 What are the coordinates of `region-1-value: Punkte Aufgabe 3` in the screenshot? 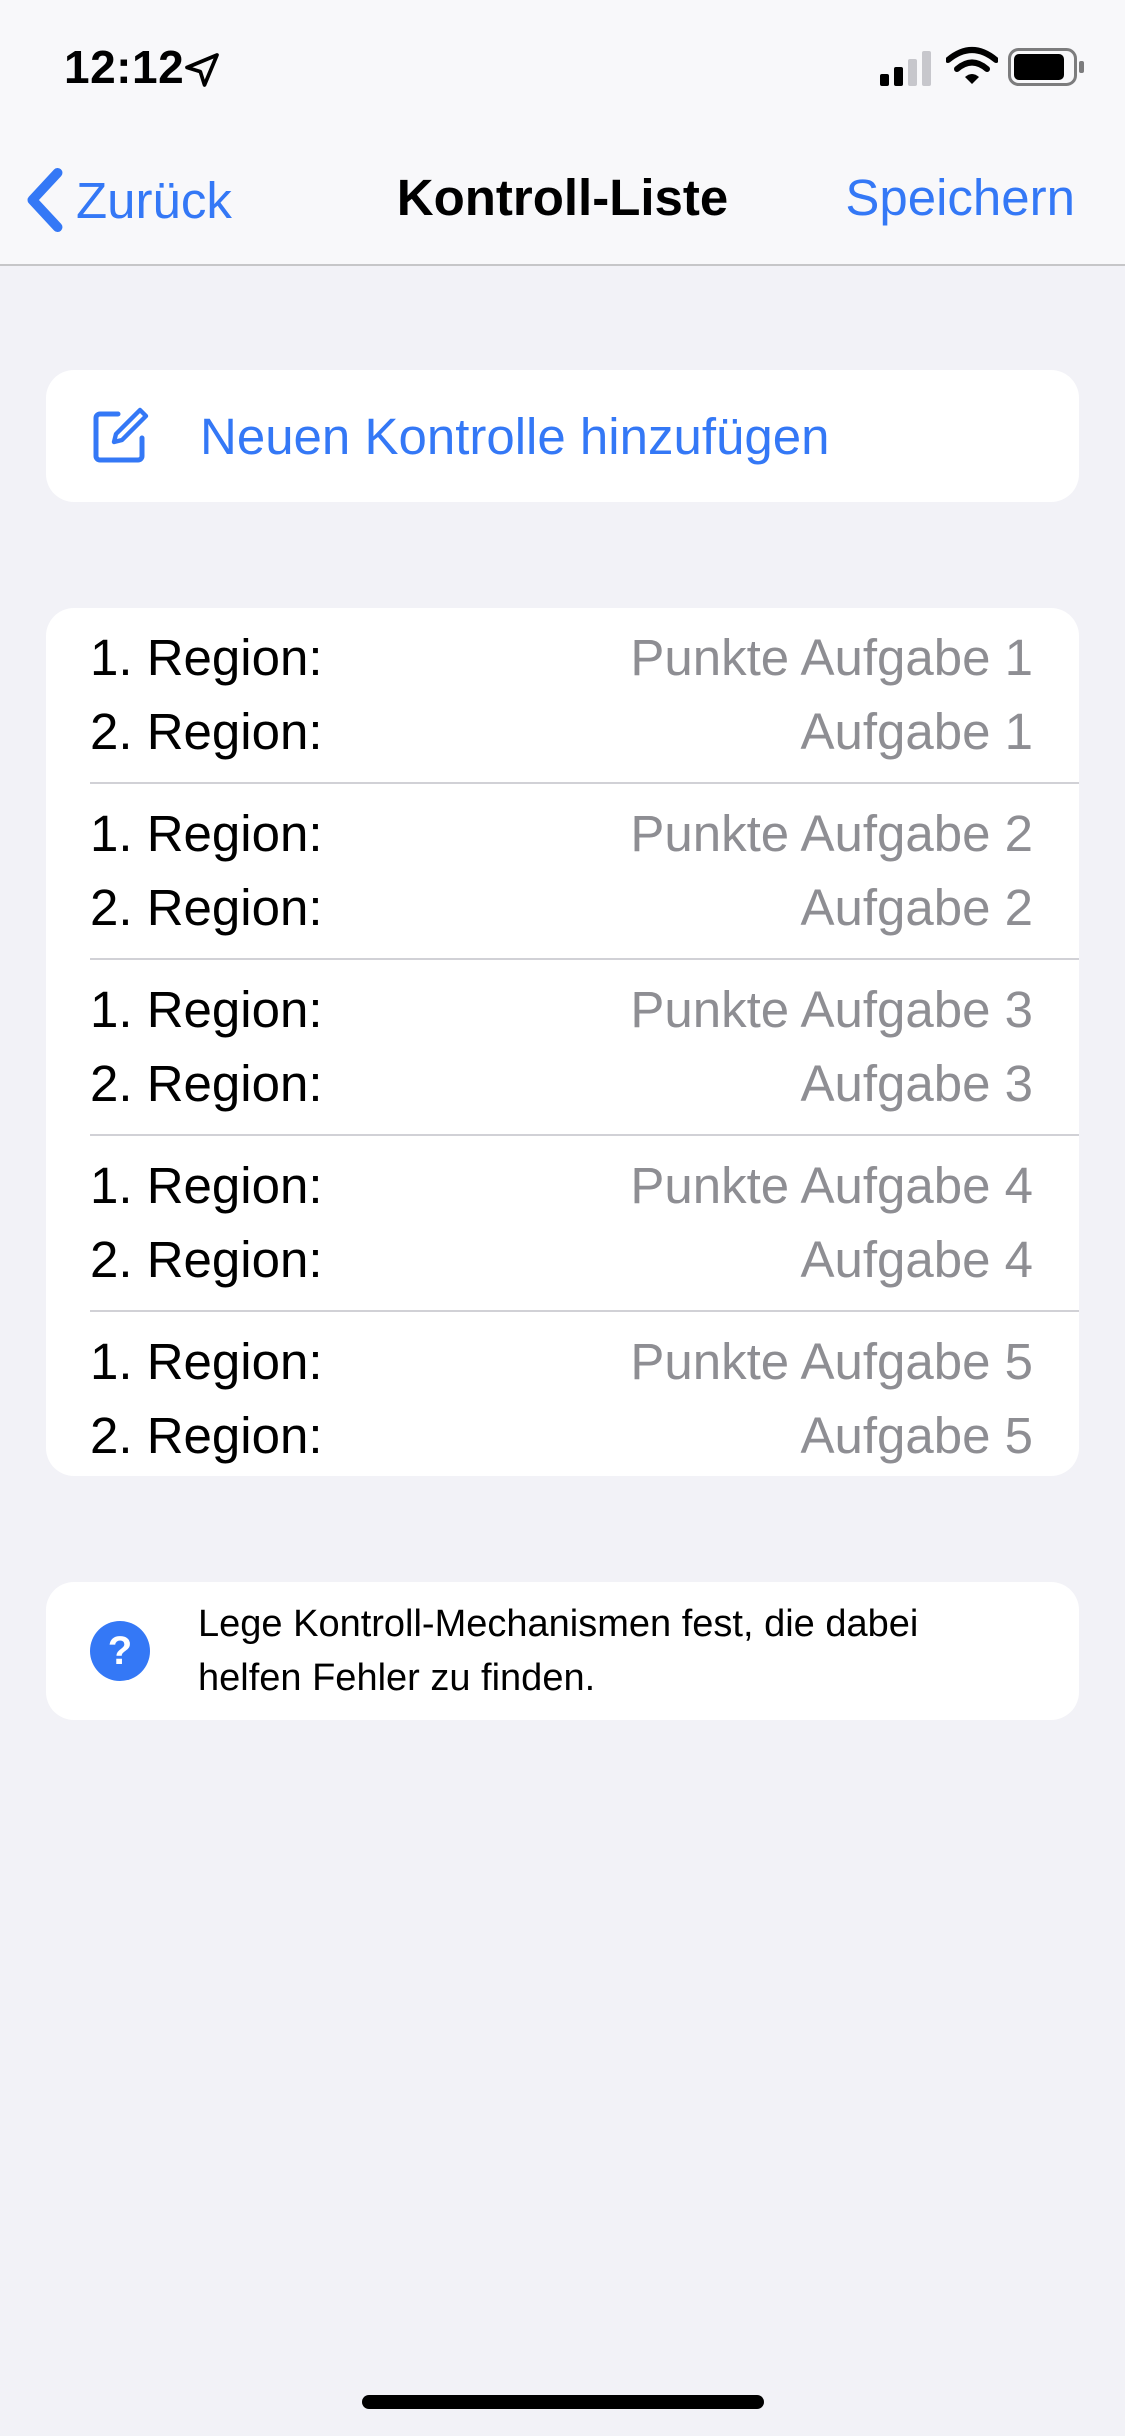 It's located at (831, 1009).